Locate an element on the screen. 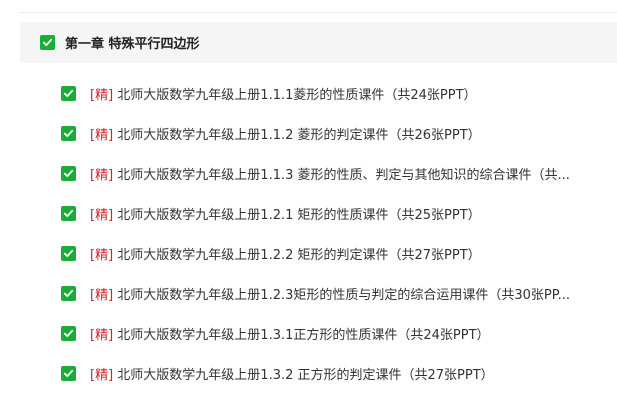  chapter-checkbox is located at coordinates (47, 42).